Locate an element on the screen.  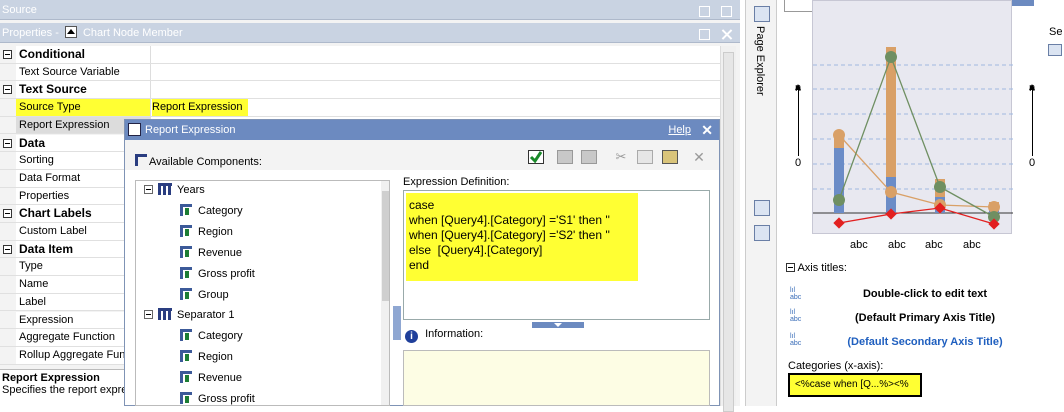
series-line is located at coordinates (916, 171).